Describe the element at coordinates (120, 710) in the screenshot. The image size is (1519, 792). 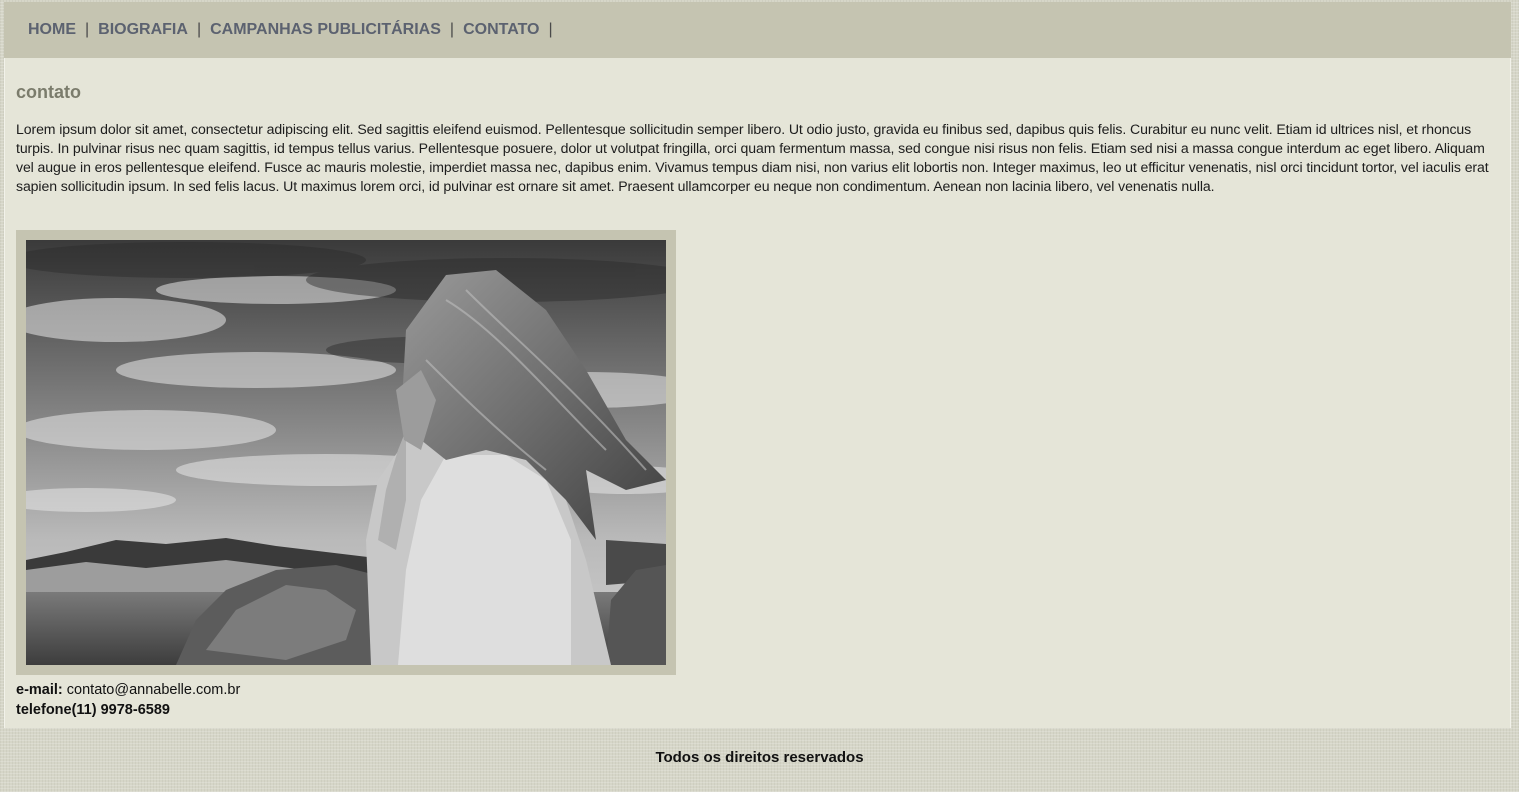
I see `phone-value: (11) 9978-6589` at that location.